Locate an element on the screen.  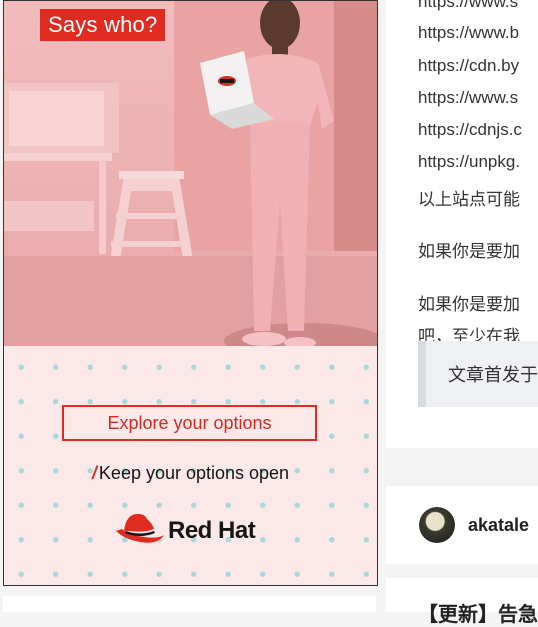
next-post-title: 【更新】告急 is located at coordinates (478, 612).